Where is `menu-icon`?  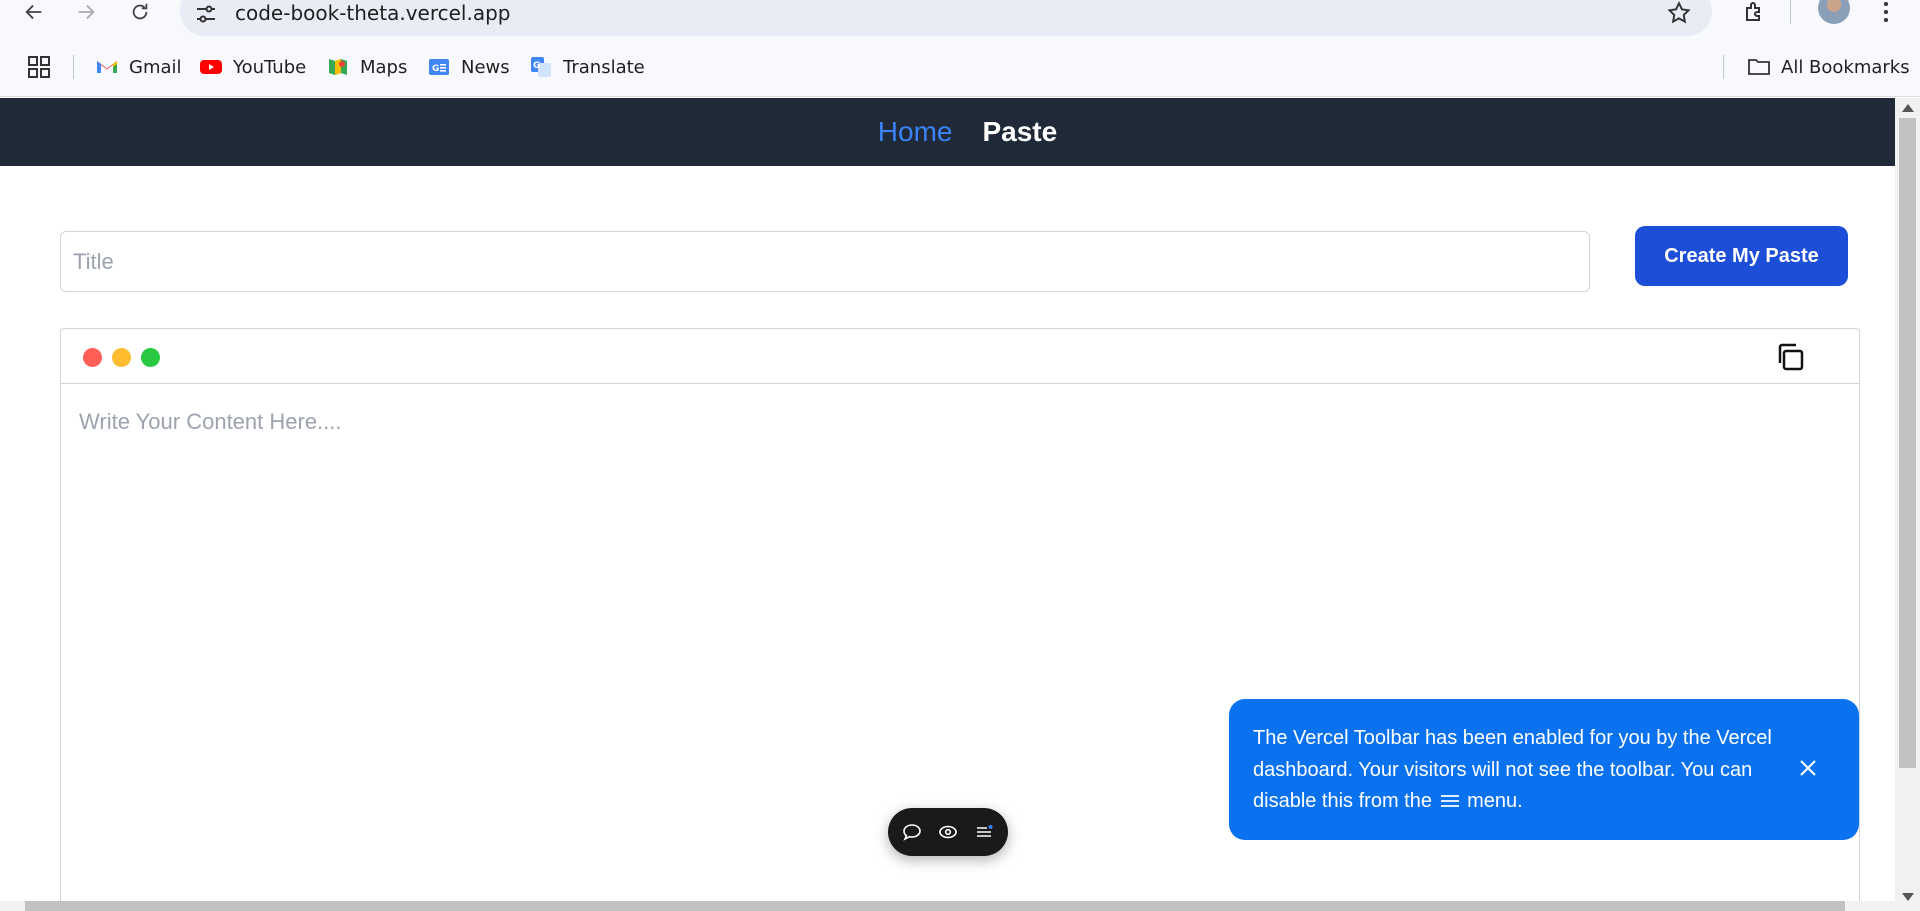 menu-icon is located at coordinates (984, 832).